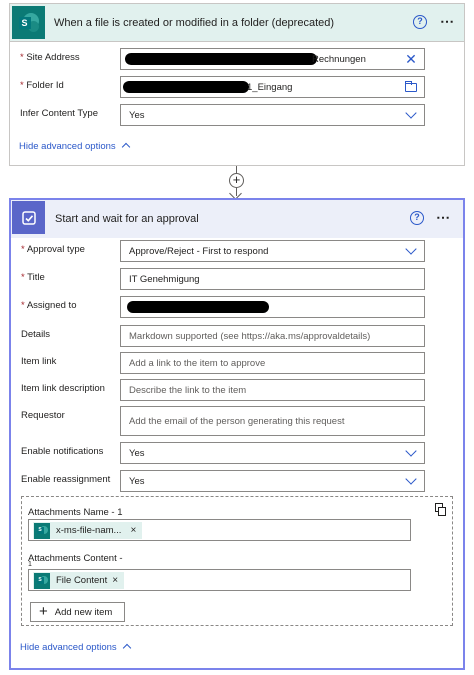 Image resolution: width=474 pixels, height=675 pixels. I want to click on assigned-to-row: * Assigned to, so click(237, 308).